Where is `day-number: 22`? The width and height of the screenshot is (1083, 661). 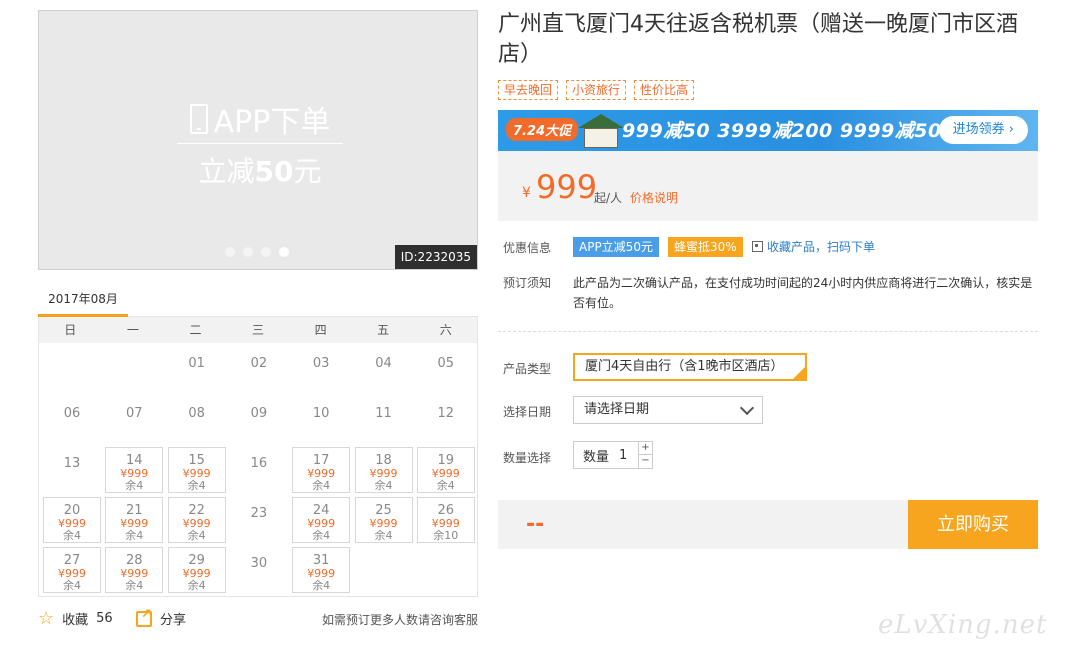
day-number: 22 is located at coordinates (196, 510).